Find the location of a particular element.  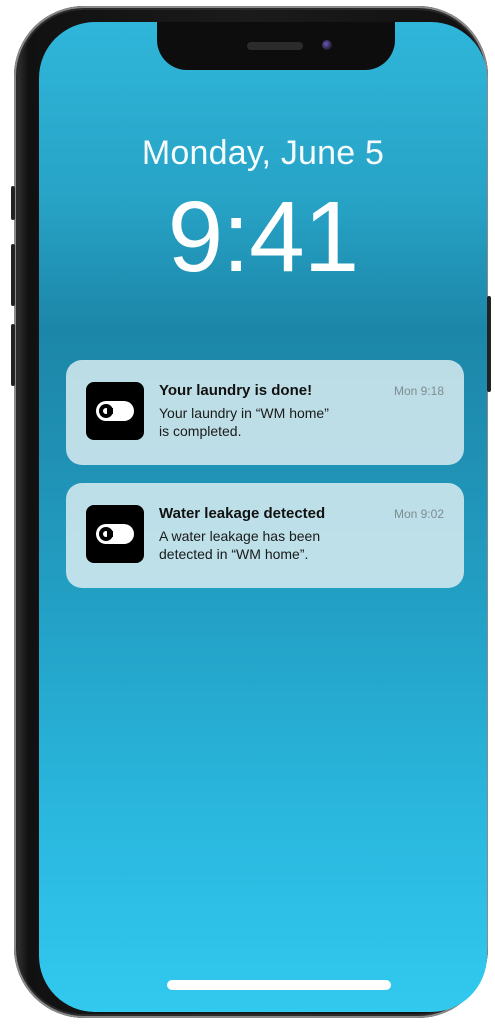

volume-down-button is located at coordinates (13, 355).